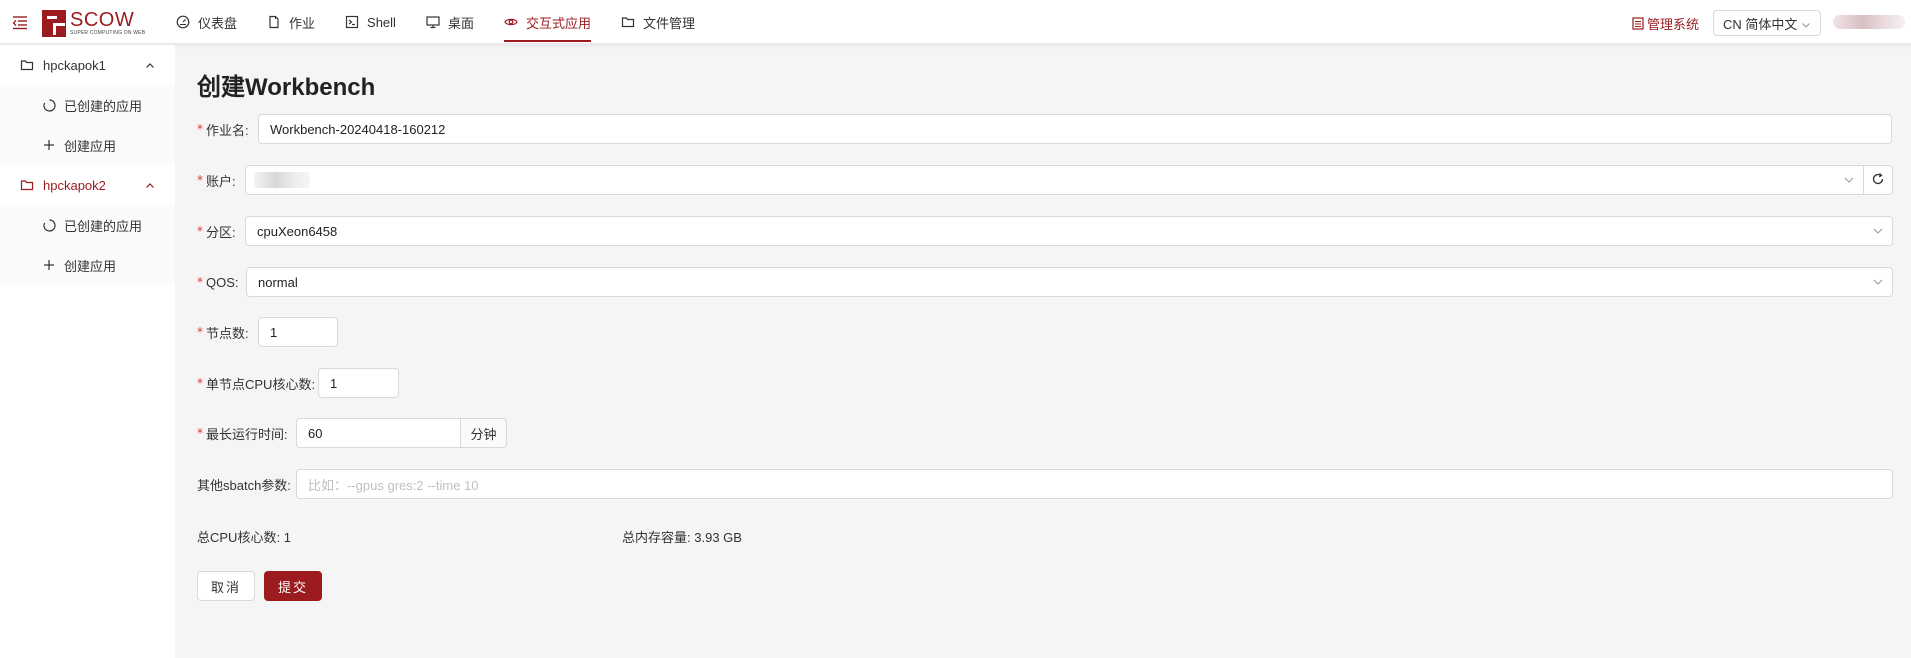  Describe the element at coordinates (286, 87) in the screenshot. I see `page-title: 创建Workbench` at that location.